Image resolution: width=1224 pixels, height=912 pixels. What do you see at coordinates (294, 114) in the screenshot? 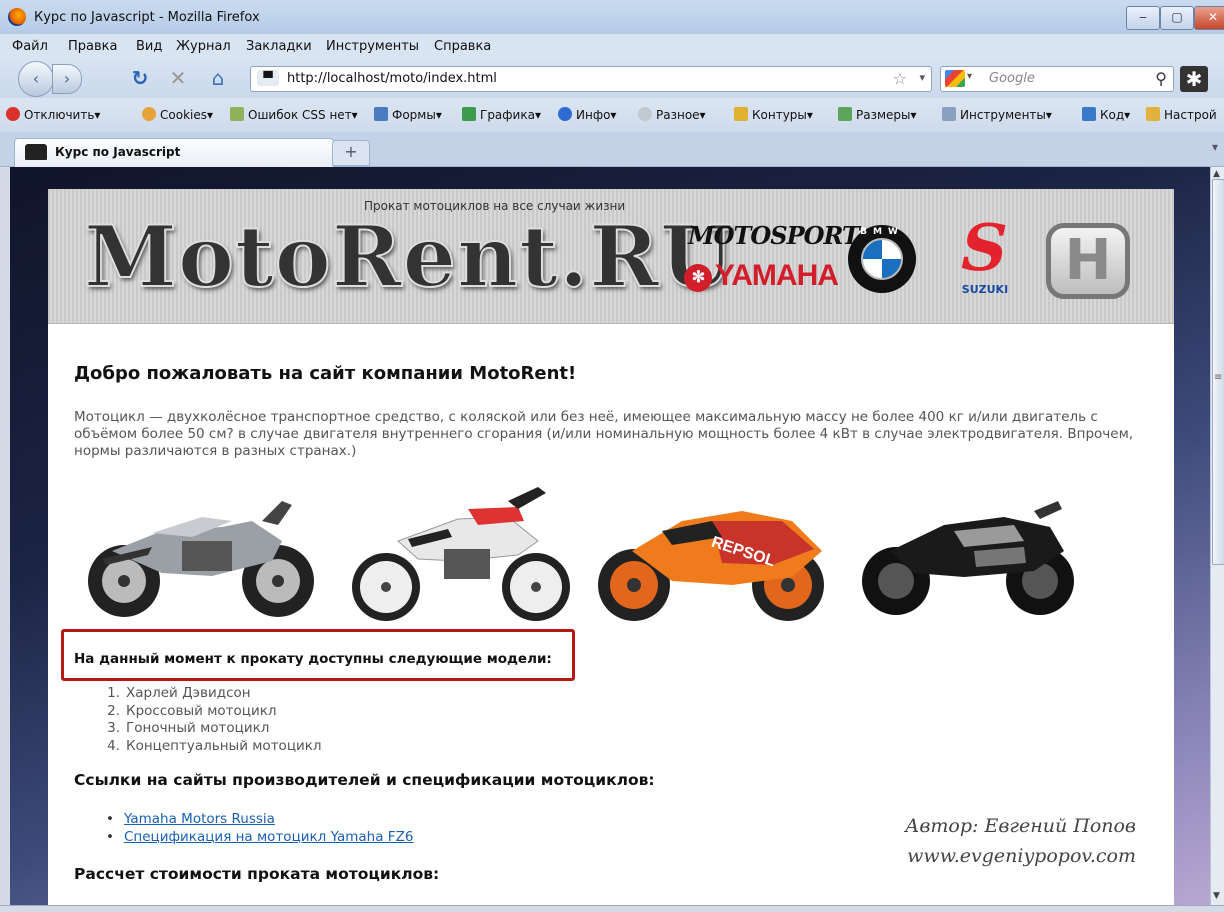
I see `devbar-css: Ошибок CSS нет▾` at bounding box center [294, 114].